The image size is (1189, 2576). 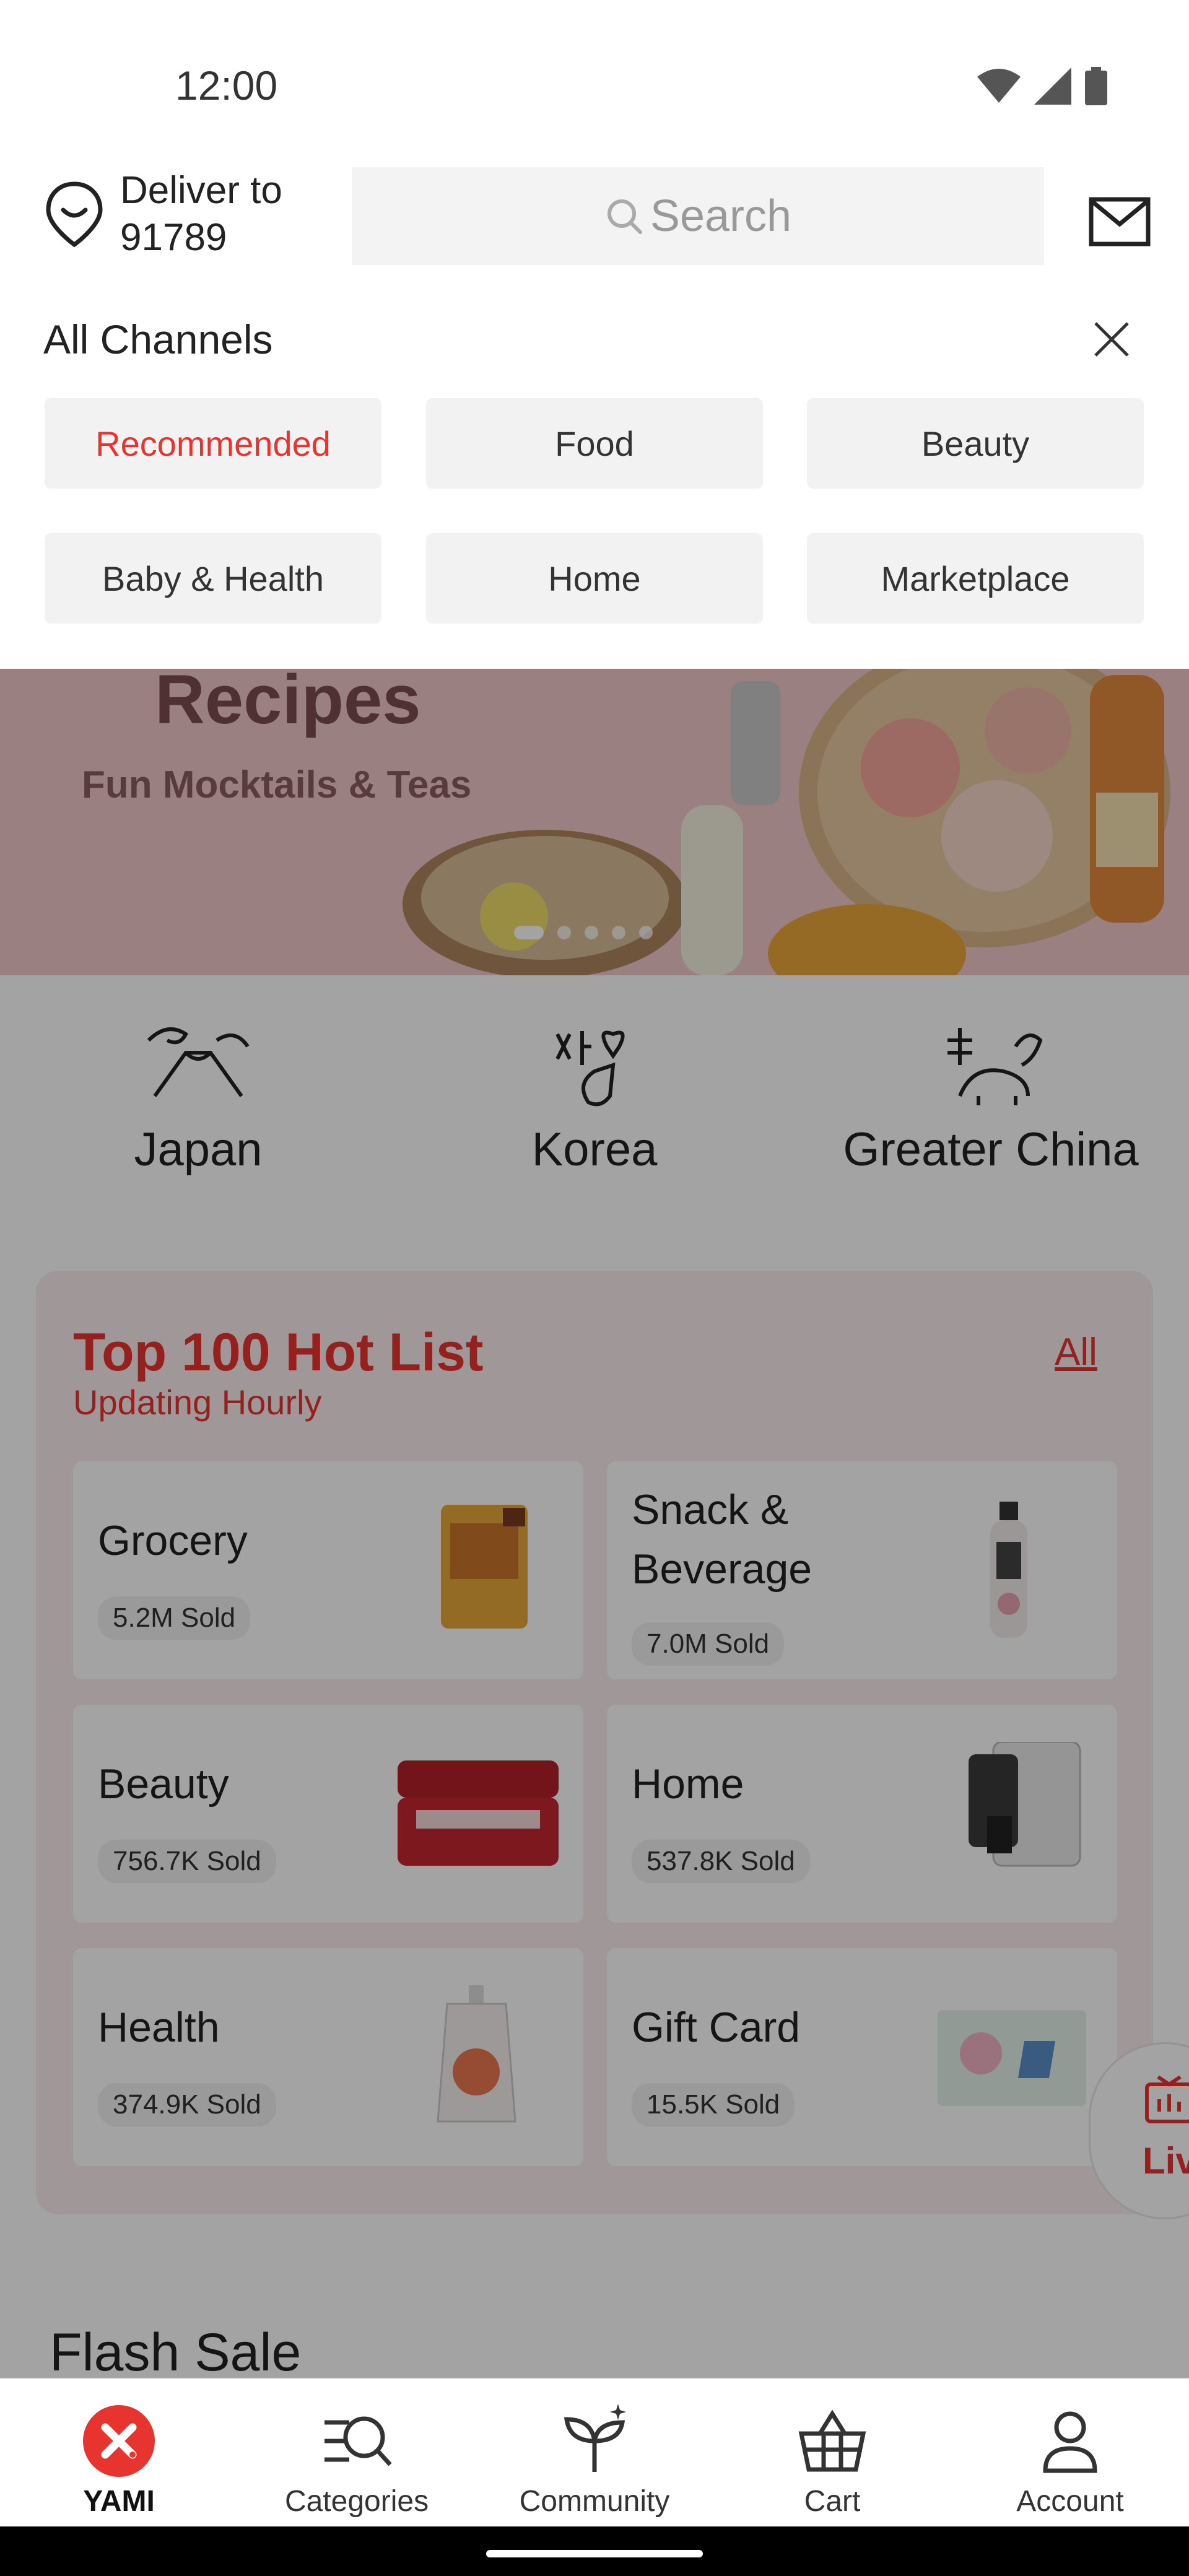 I want to click on nav-yami: YAMI, so click(x=119, y=2461).